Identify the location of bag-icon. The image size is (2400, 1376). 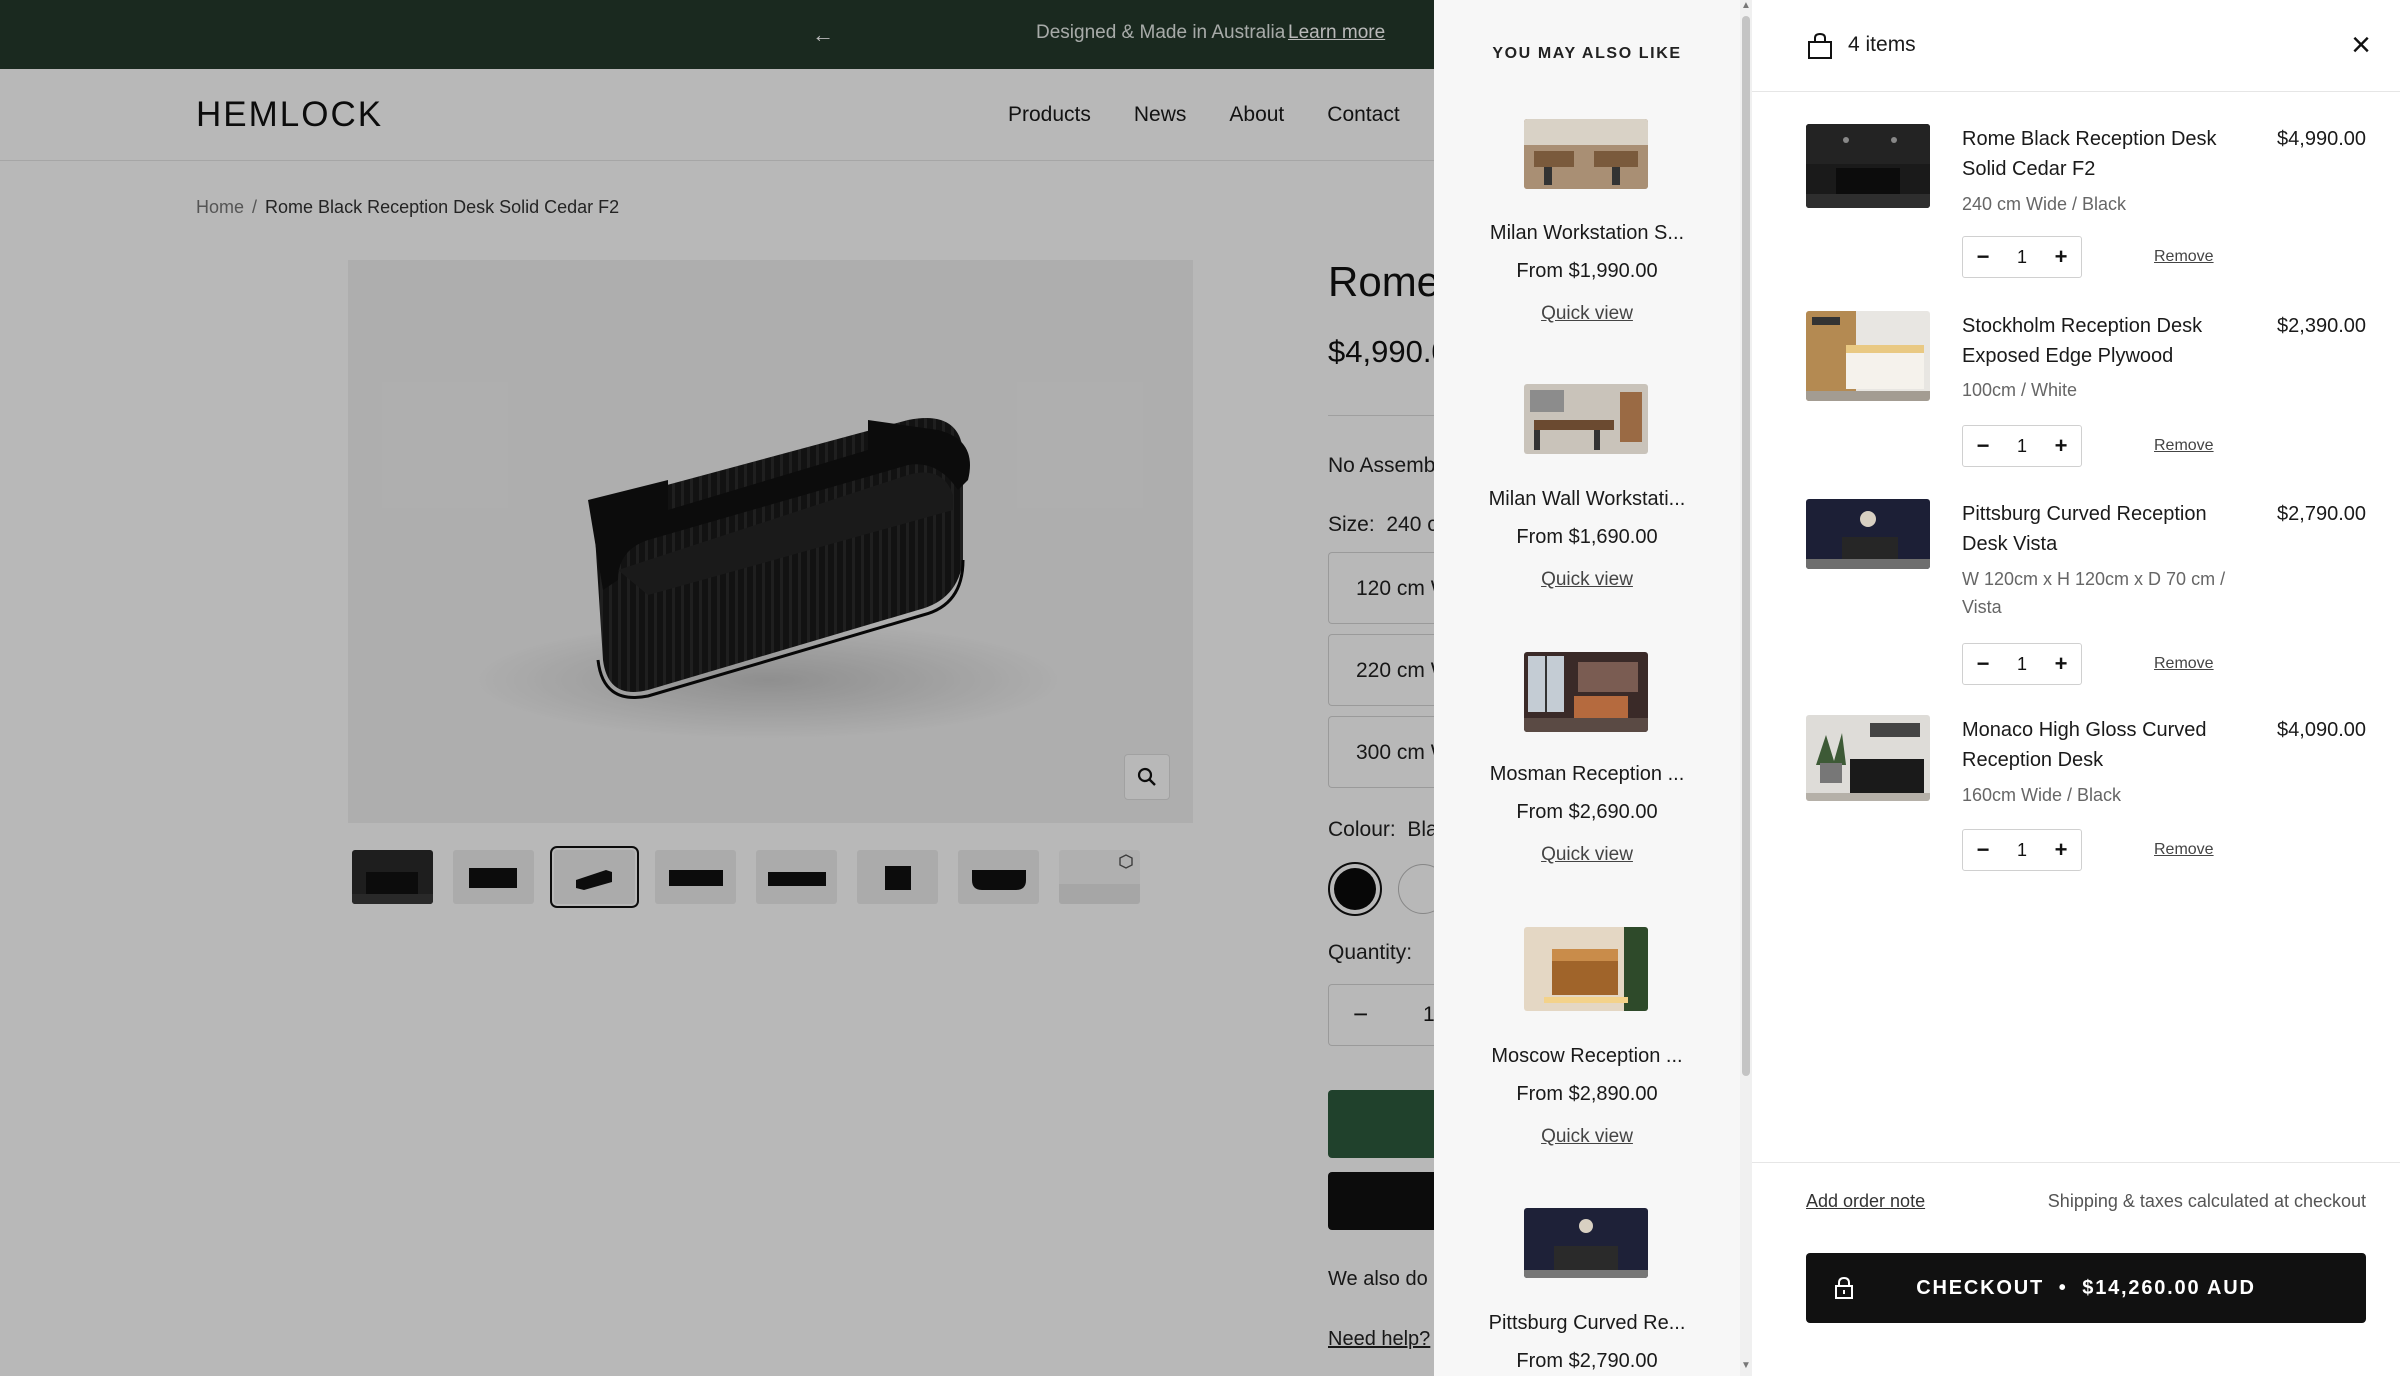
(1820, 45).